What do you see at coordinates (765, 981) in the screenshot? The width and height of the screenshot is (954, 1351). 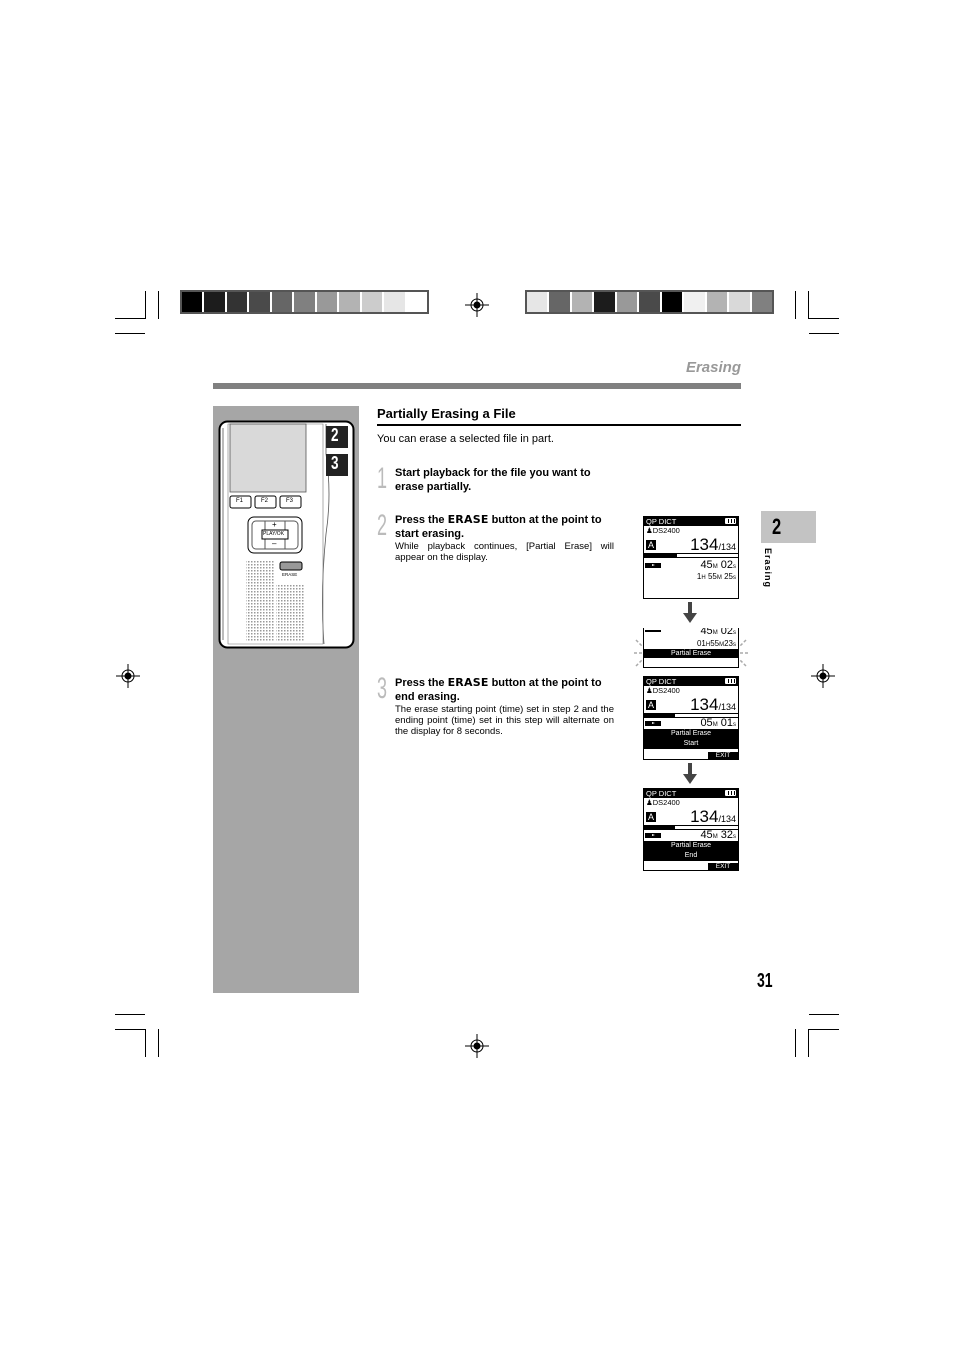 I see `page-number: 31` at bounding box center [765, 981].